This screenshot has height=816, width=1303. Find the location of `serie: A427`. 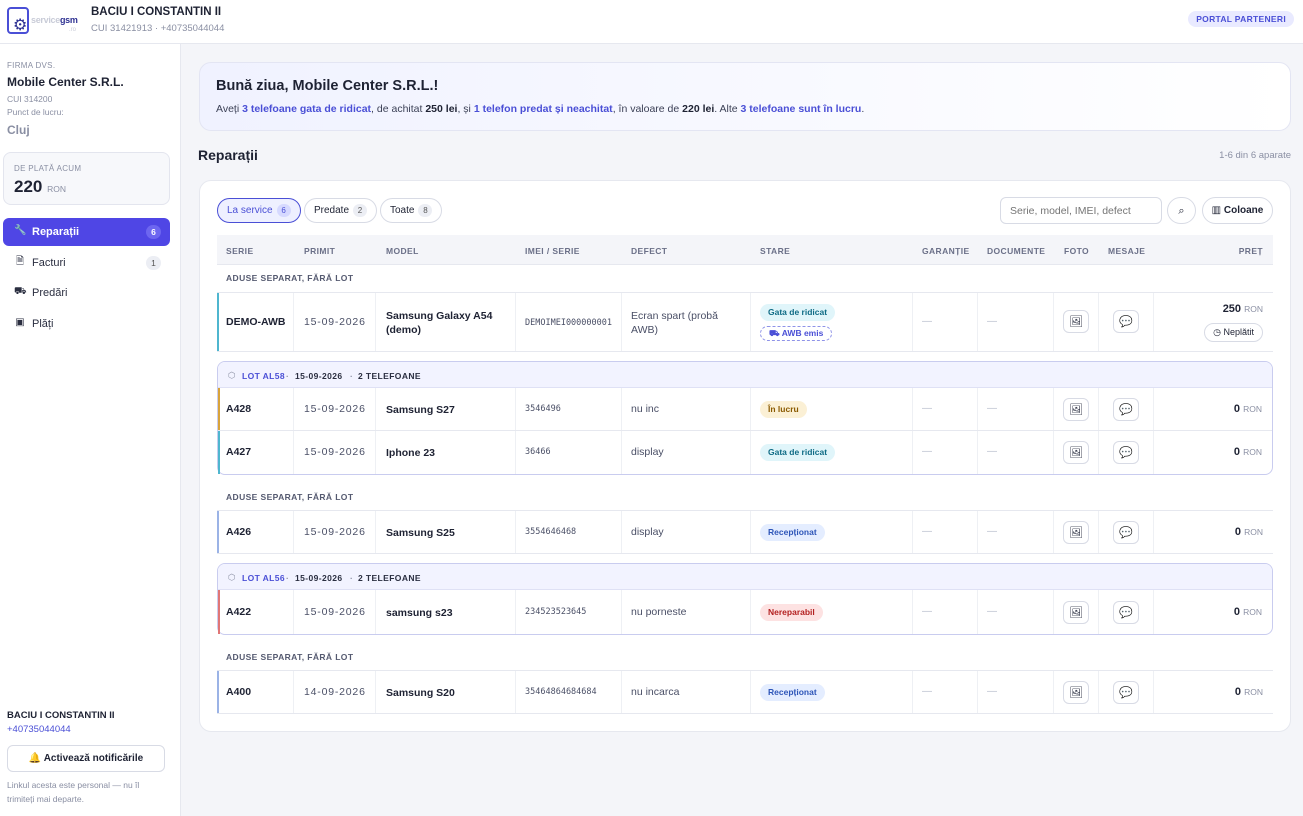

serie: A427 is located at coordinates (238, 452).